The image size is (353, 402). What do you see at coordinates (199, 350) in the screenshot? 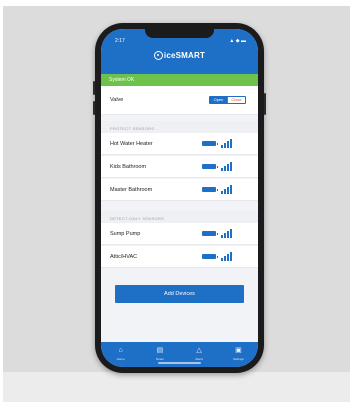
I see `bell-icon: △` at bounding box center [199, 350].